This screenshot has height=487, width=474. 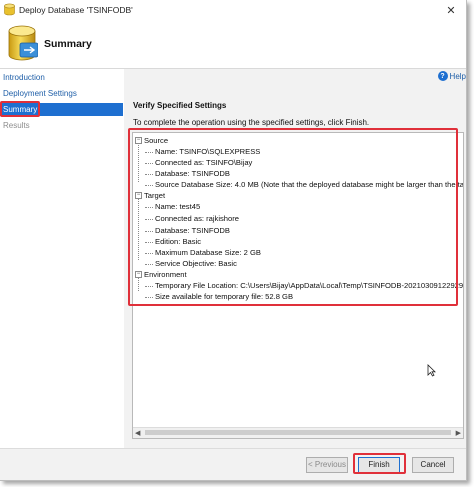 What do you see at coordinates (233, 44) in the screenshot?
I see `page-header: Summary` at bounding box center [233, 44].